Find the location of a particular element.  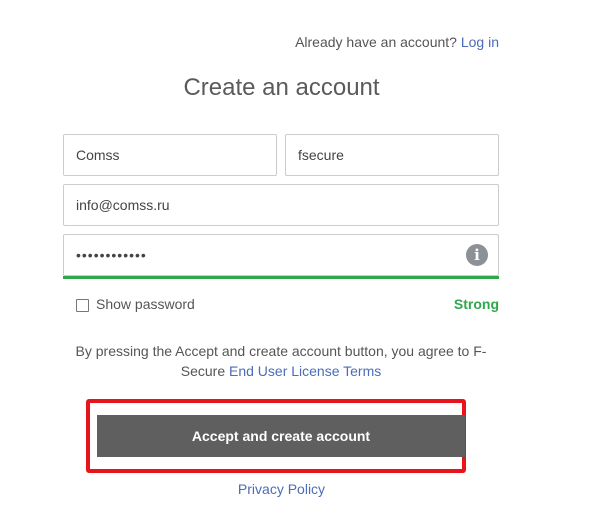

email-field: info@comss.ru is located at coordinates (281, 205).